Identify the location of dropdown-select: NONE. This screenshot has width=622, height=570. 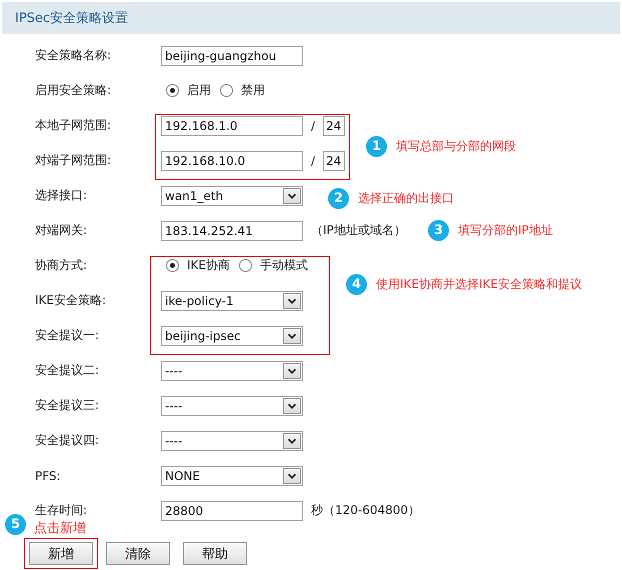
(232, 476).